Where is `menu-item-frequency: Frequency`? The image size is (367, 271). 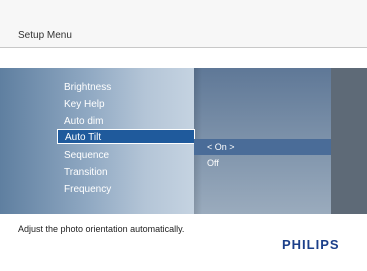 menu-item-frequency: Frequency is located at coordinates (87, 189).